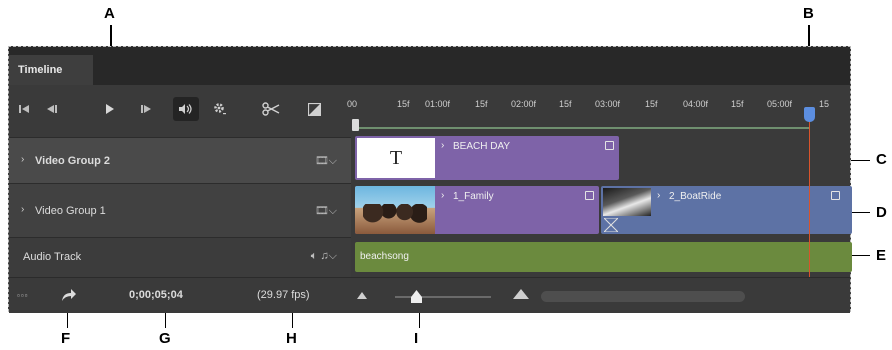 This screenshot has width=892, height=350. What do you see at coordinates (482, 146) in the screenshot?
I see `clip-title-beach-day: BEACH DAY` at bounding box center [482, 146].